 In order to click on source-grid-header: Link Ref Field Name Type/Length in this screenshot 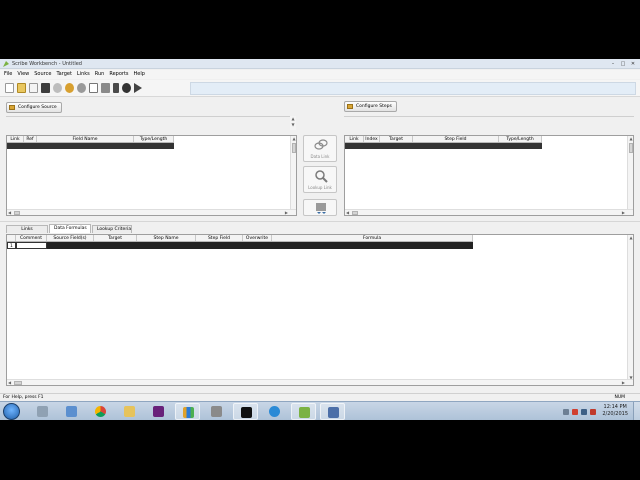, I will do `click(90, 139)`.